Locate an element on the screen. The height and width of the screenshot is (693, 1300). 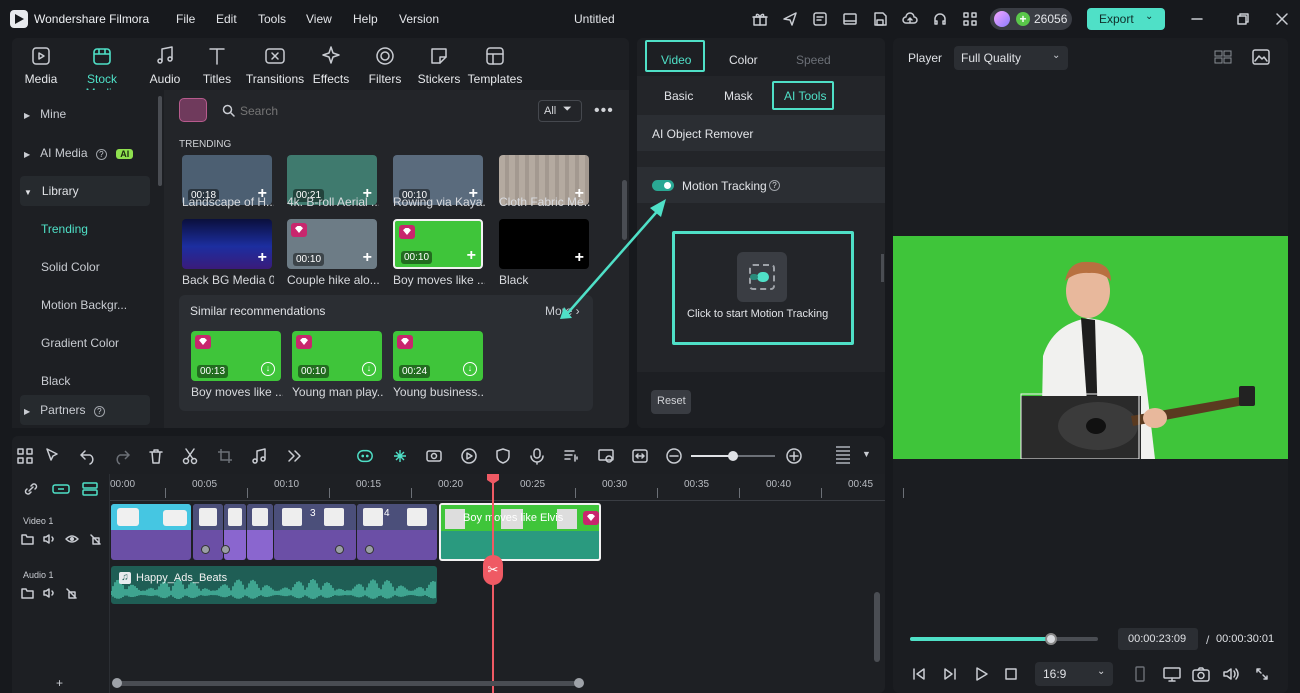
audio-clip: ♫ Happy_Ads_Beats is located at coordinates (274, 585).